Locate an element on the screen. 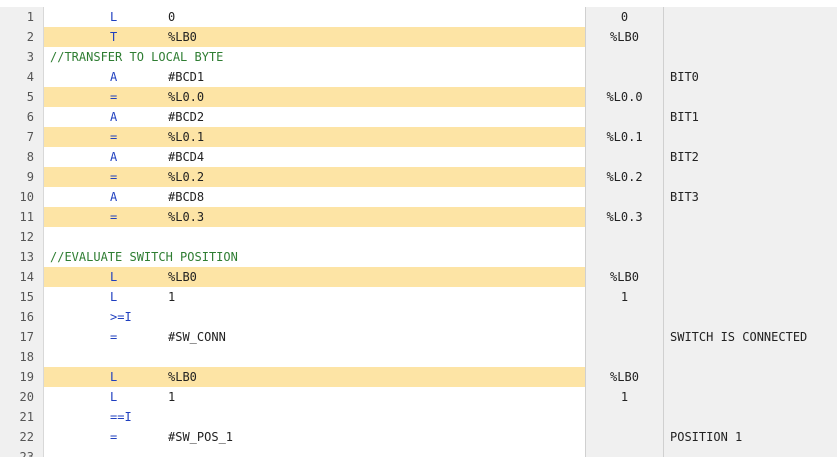  line-number: 5 is located at coordinates (22, 97).